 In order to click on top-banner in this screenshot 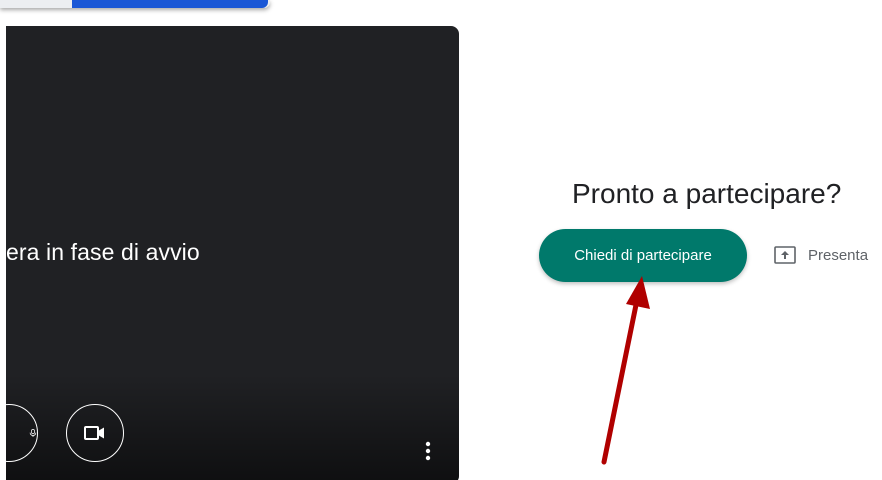, I will do `click(135, 4)`.